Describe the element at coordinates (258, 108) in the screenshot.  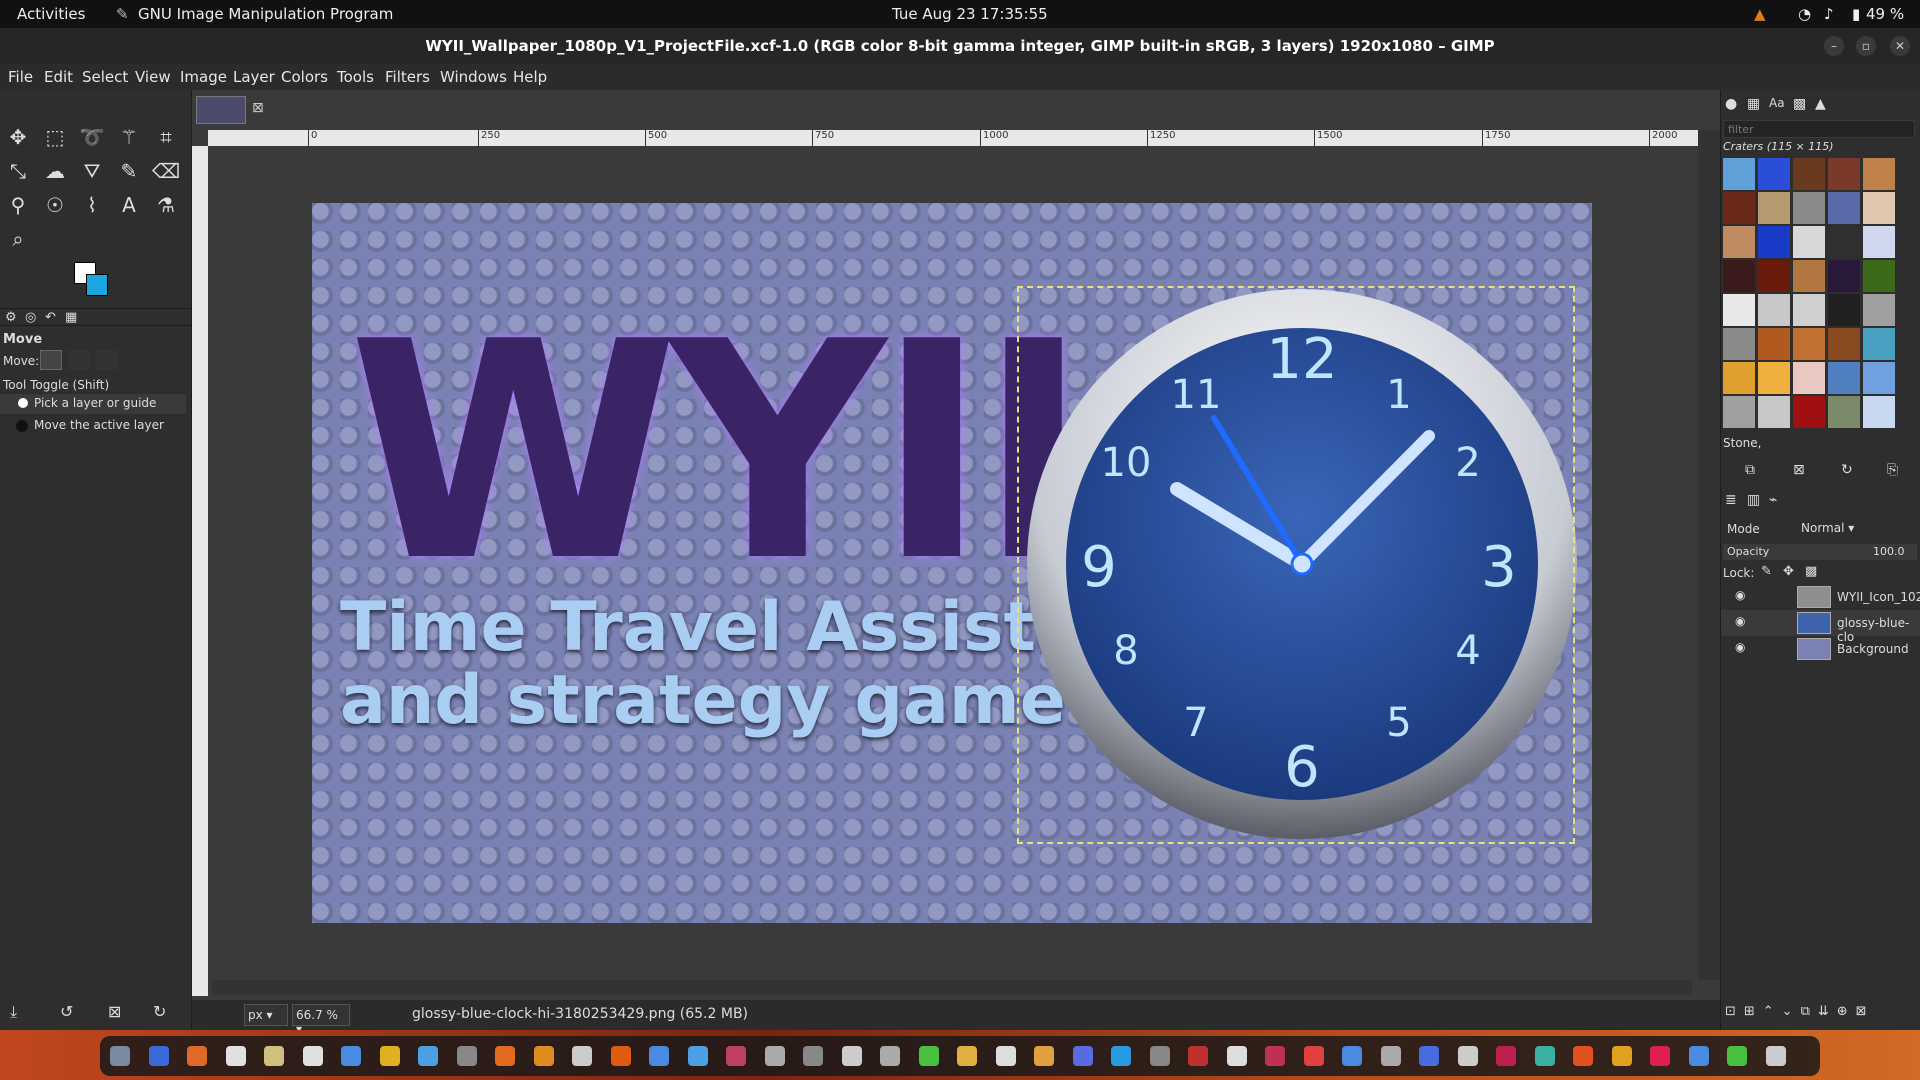
I see `close-image-tab-icon: ⊠` at that location.